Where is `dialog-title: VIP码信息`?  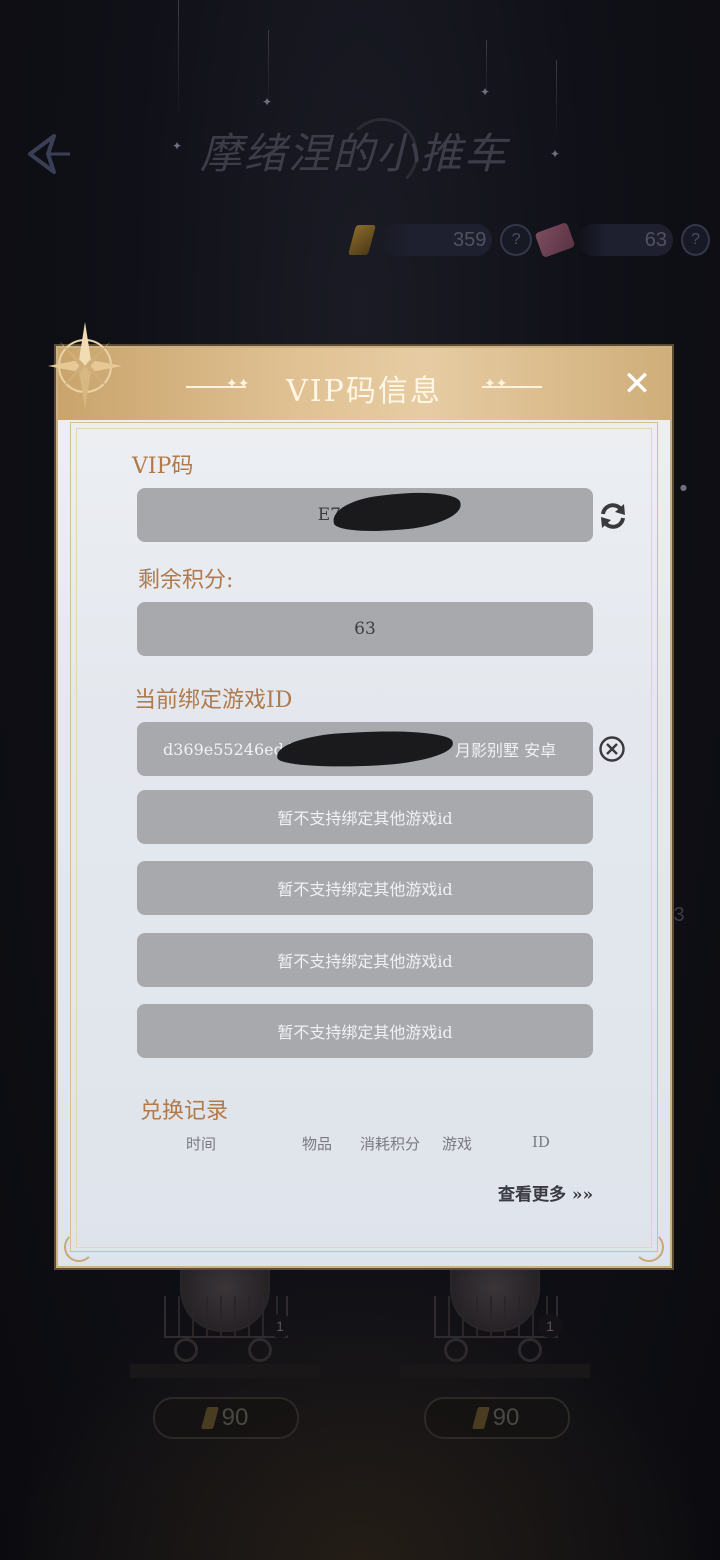
dialog-title: VIP码信息 is located at coordinates (364, 391).